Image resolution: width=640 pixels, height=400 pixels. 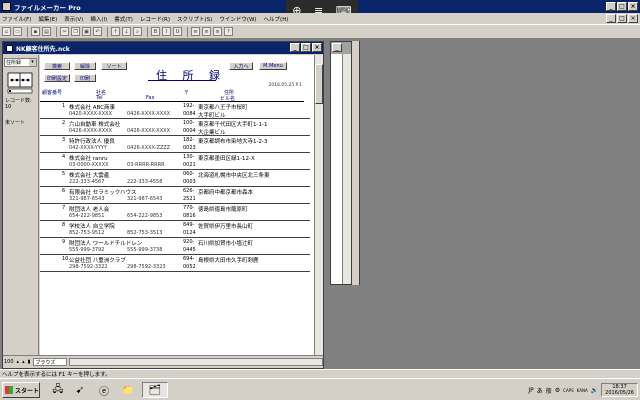 What do you see at coordinates (319, 84) in the screenshot?
I see `scroll-thumb` at bounding box center [319, 84].